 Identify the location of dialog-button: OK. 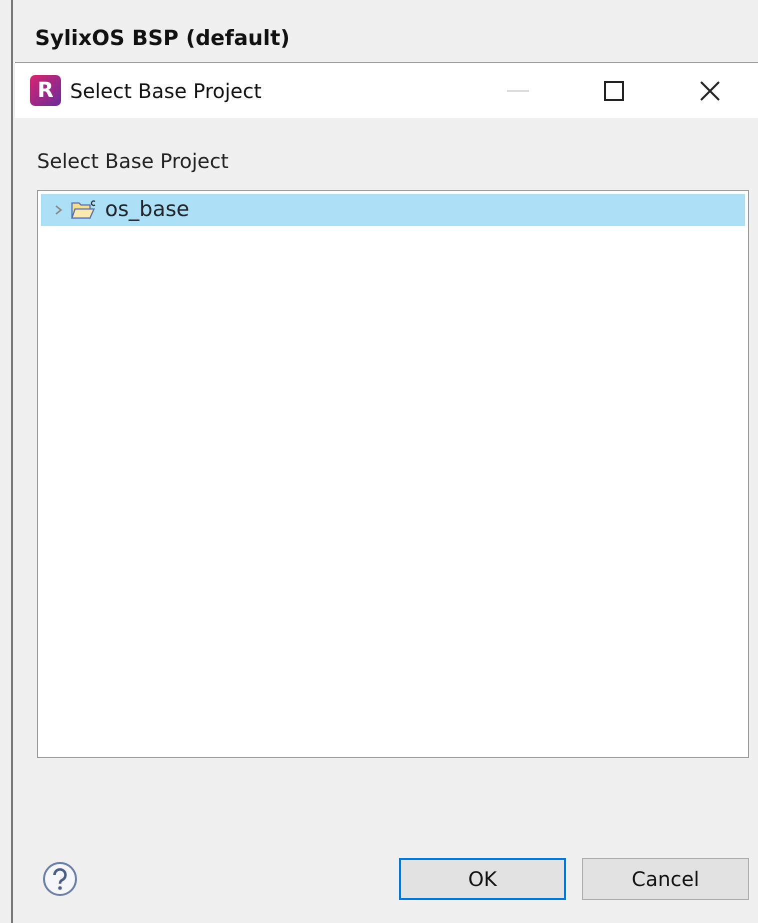
(482, 879).